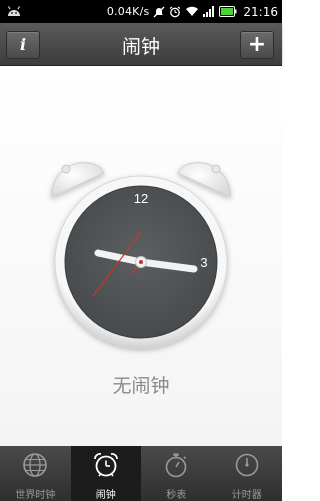  I want to click on nav-label-stopwatch: 秒表, so click(176, 495).